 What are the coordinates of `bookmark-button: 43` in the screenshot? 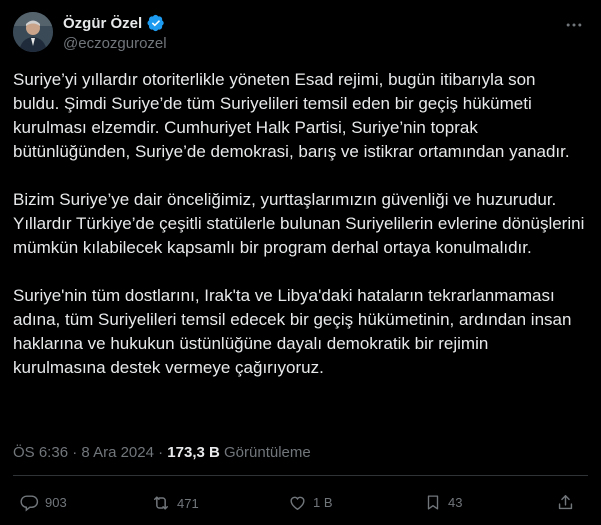 It's located at (443, 502).